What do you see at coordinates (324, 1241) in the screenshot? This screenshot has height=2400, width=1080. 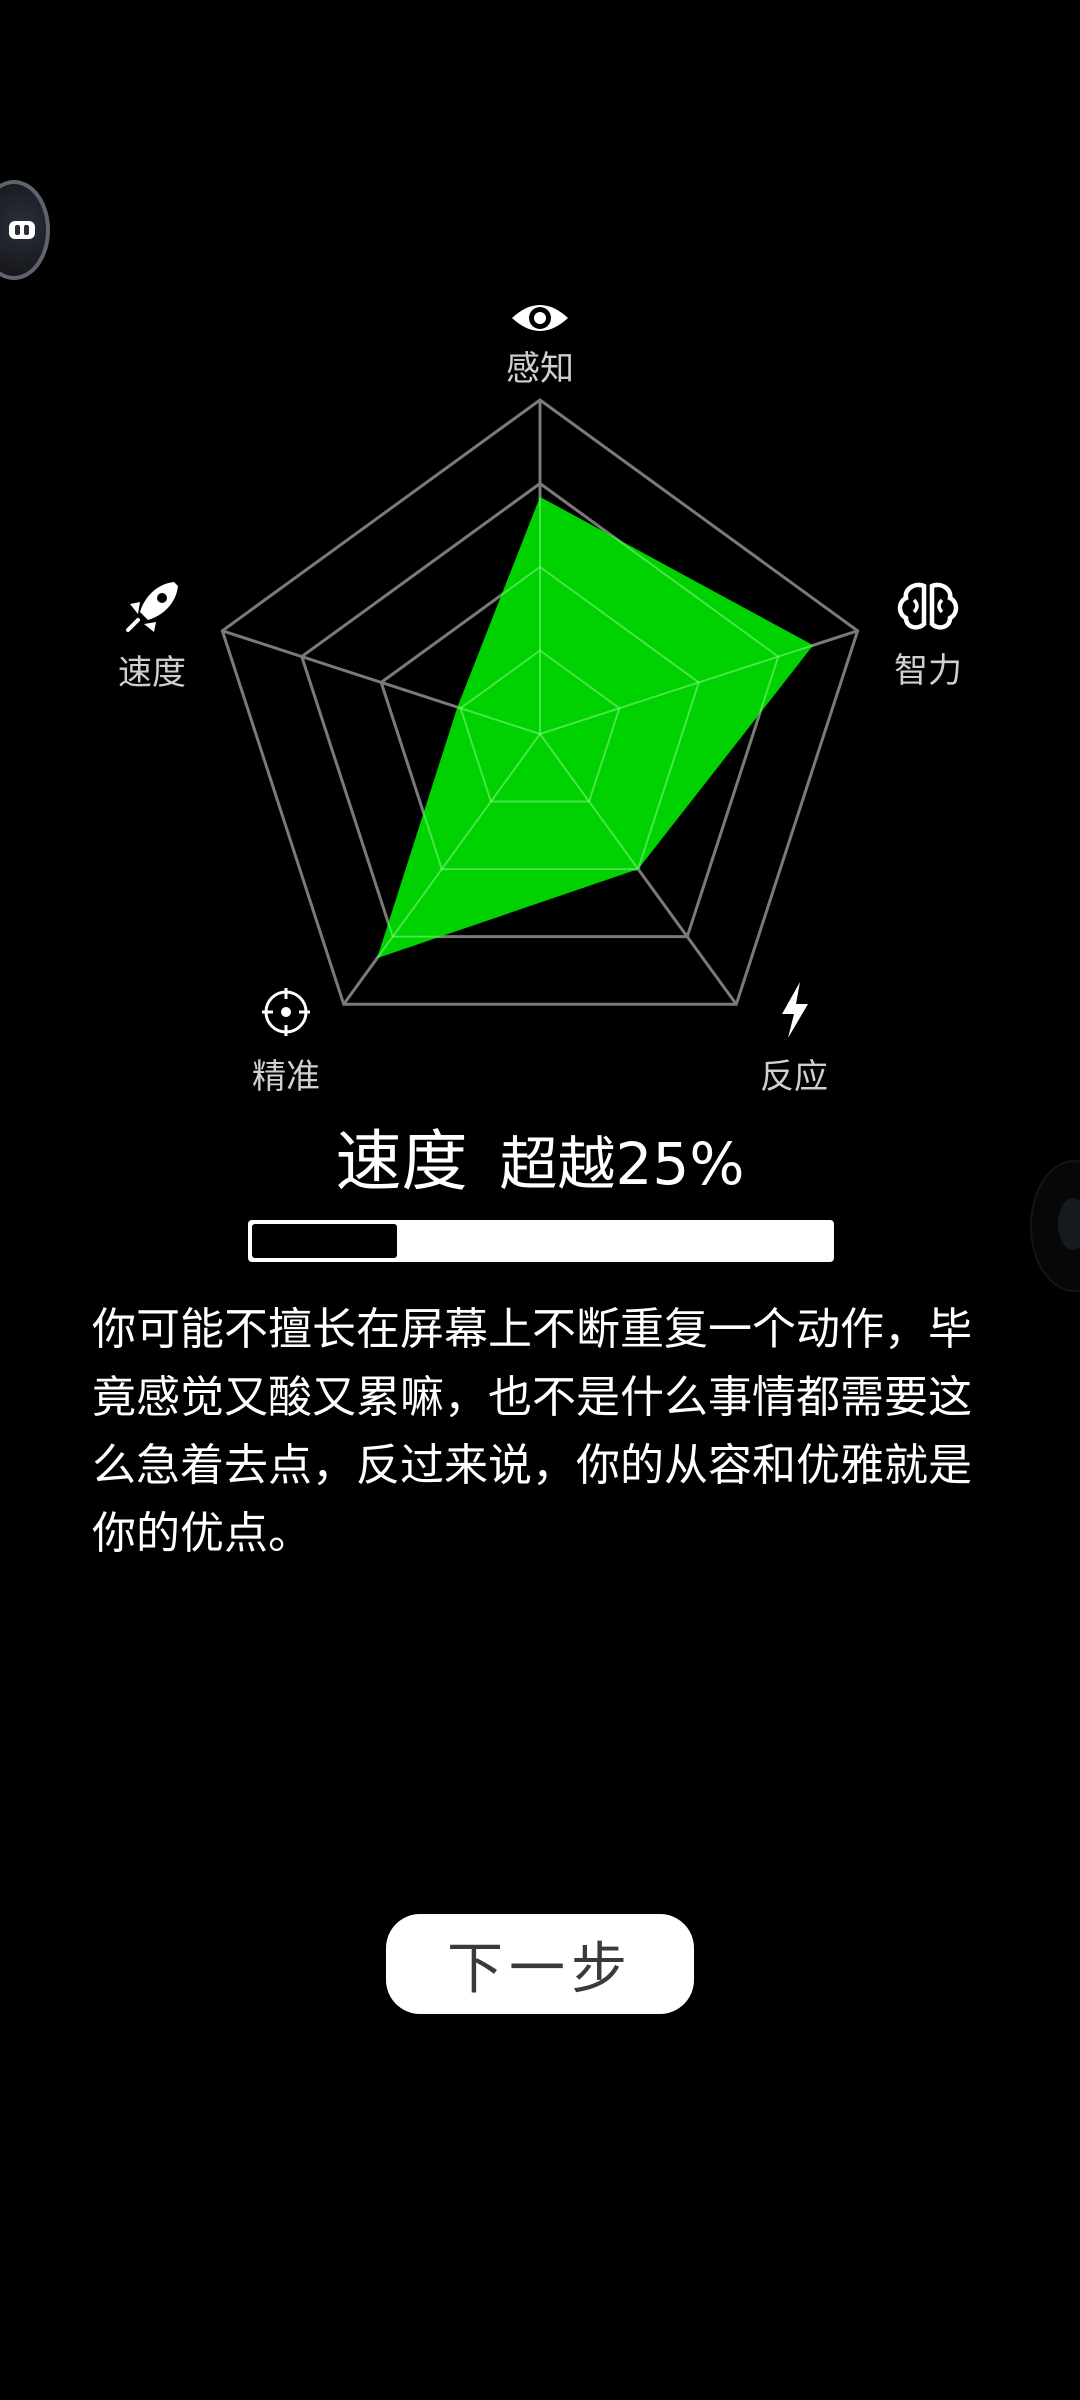 I see `percentile-progress-fill` at bounding box center [324, 1241].